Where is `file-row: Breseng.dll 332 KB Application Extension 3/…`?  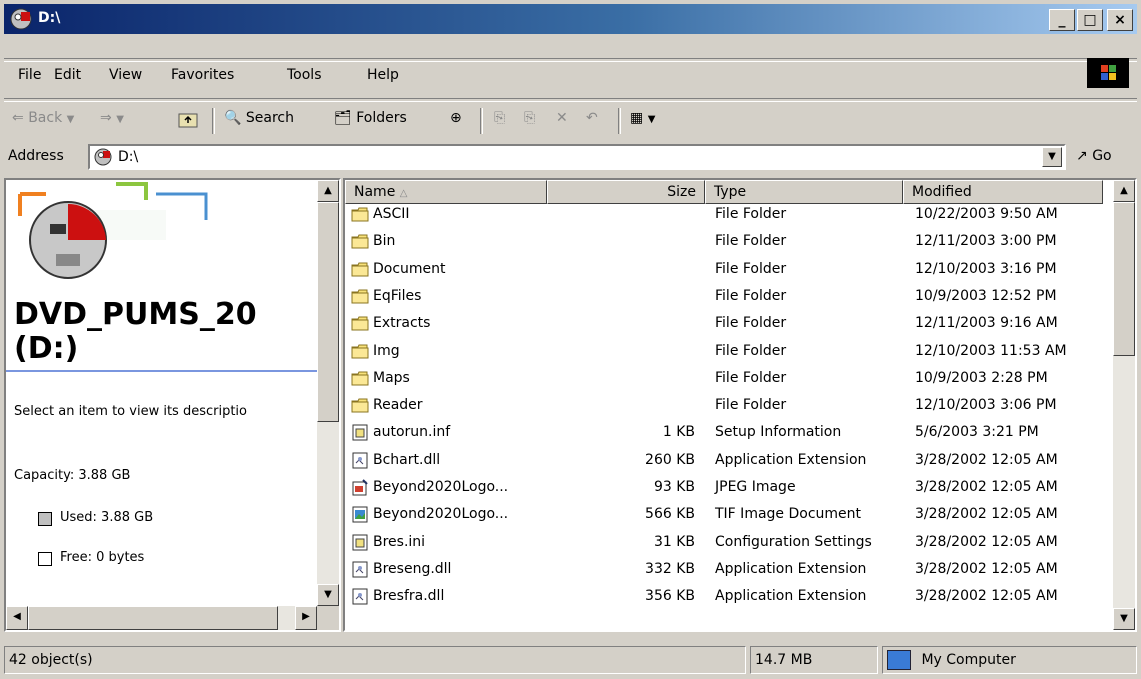 file-row: Breseng.dll 332 KB Application Extension 3/… is located at coordinates (730, 570).